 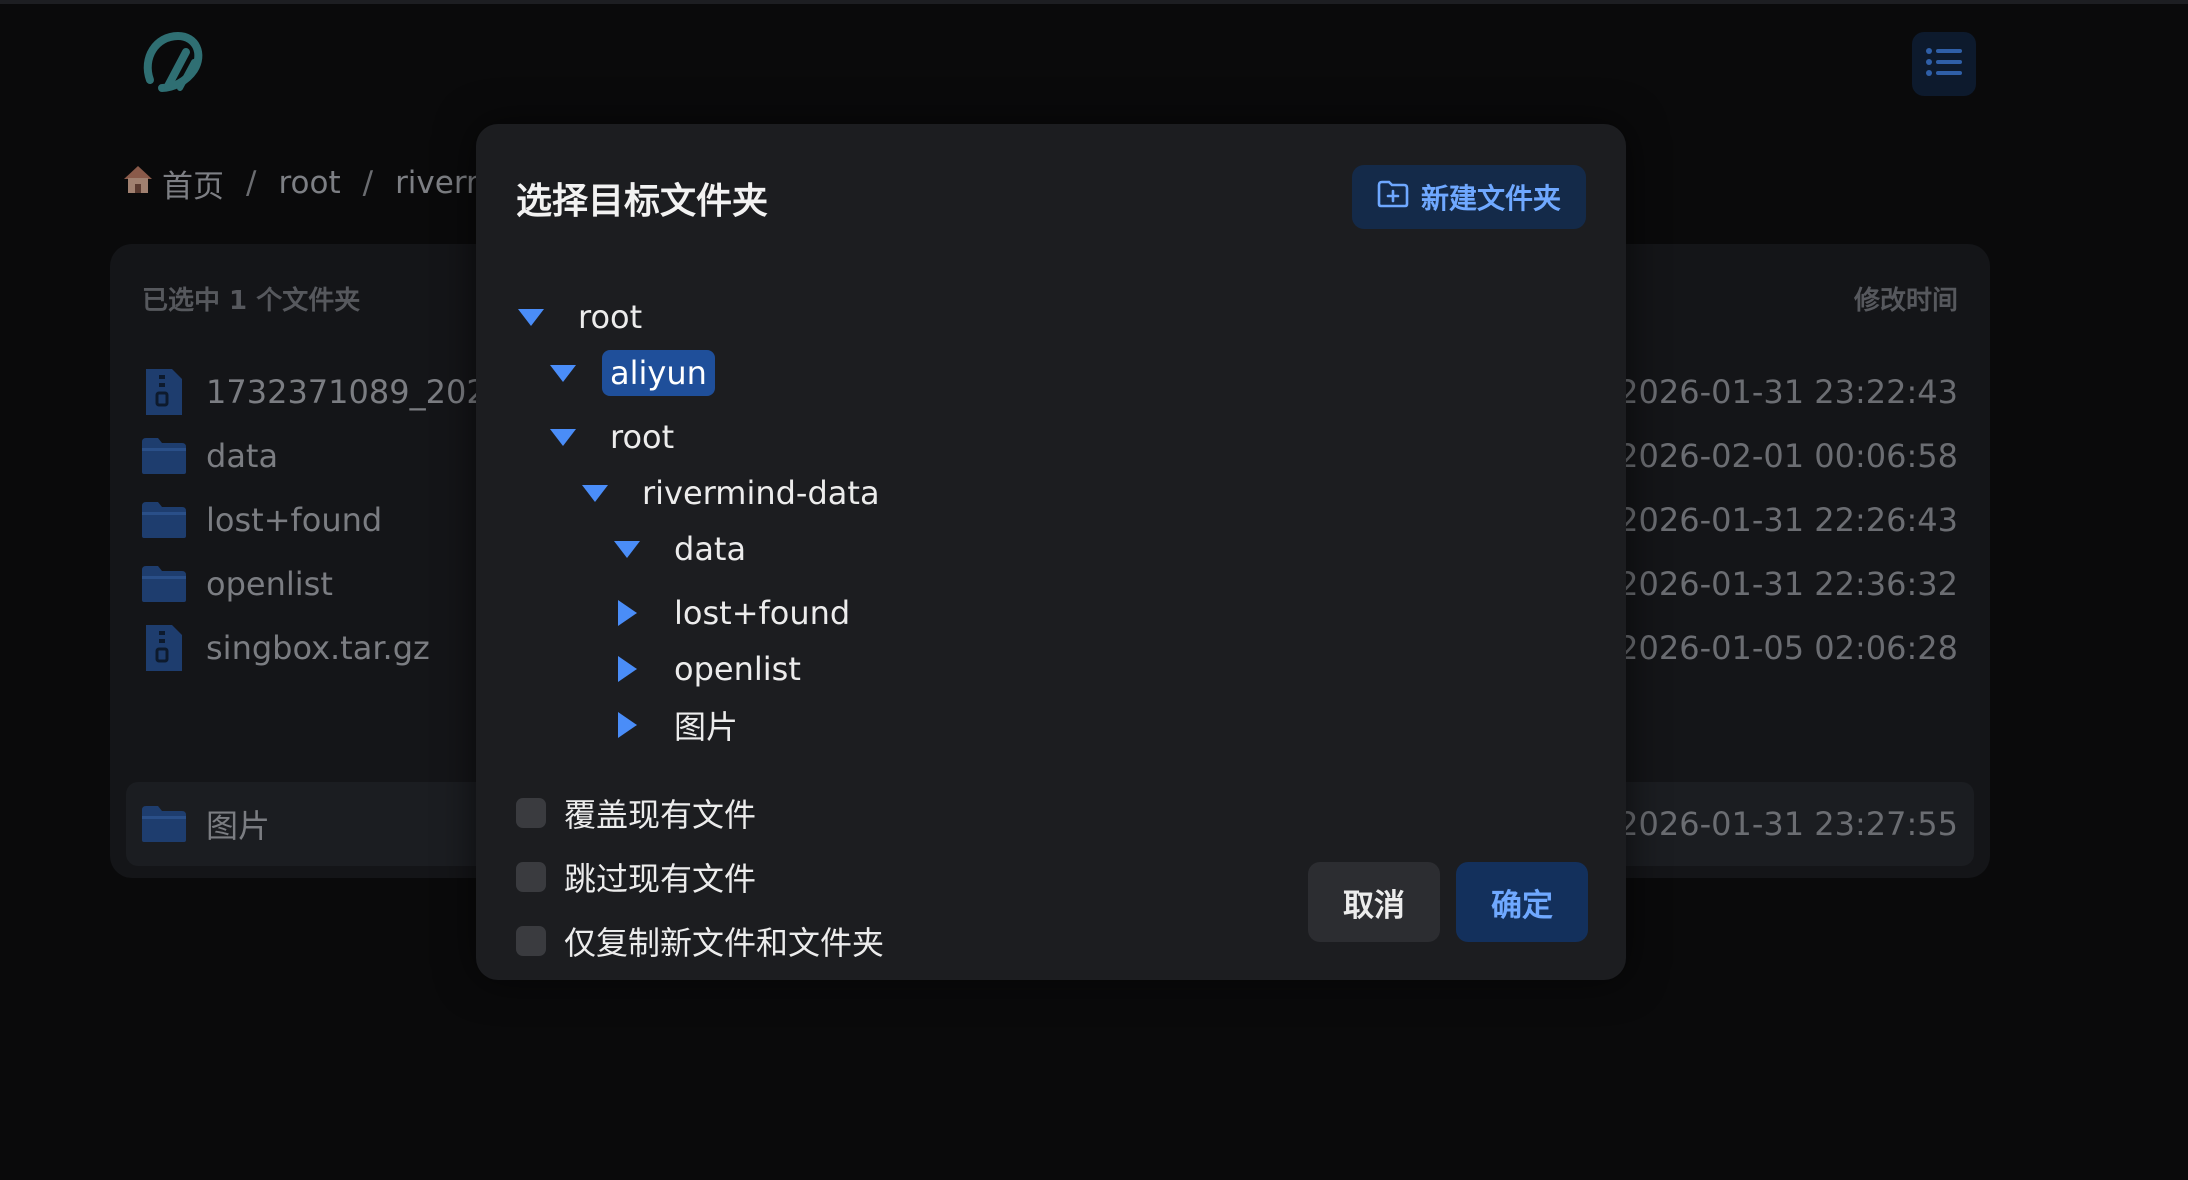 I want to click on menu-button, so click(x=1944, y=64).